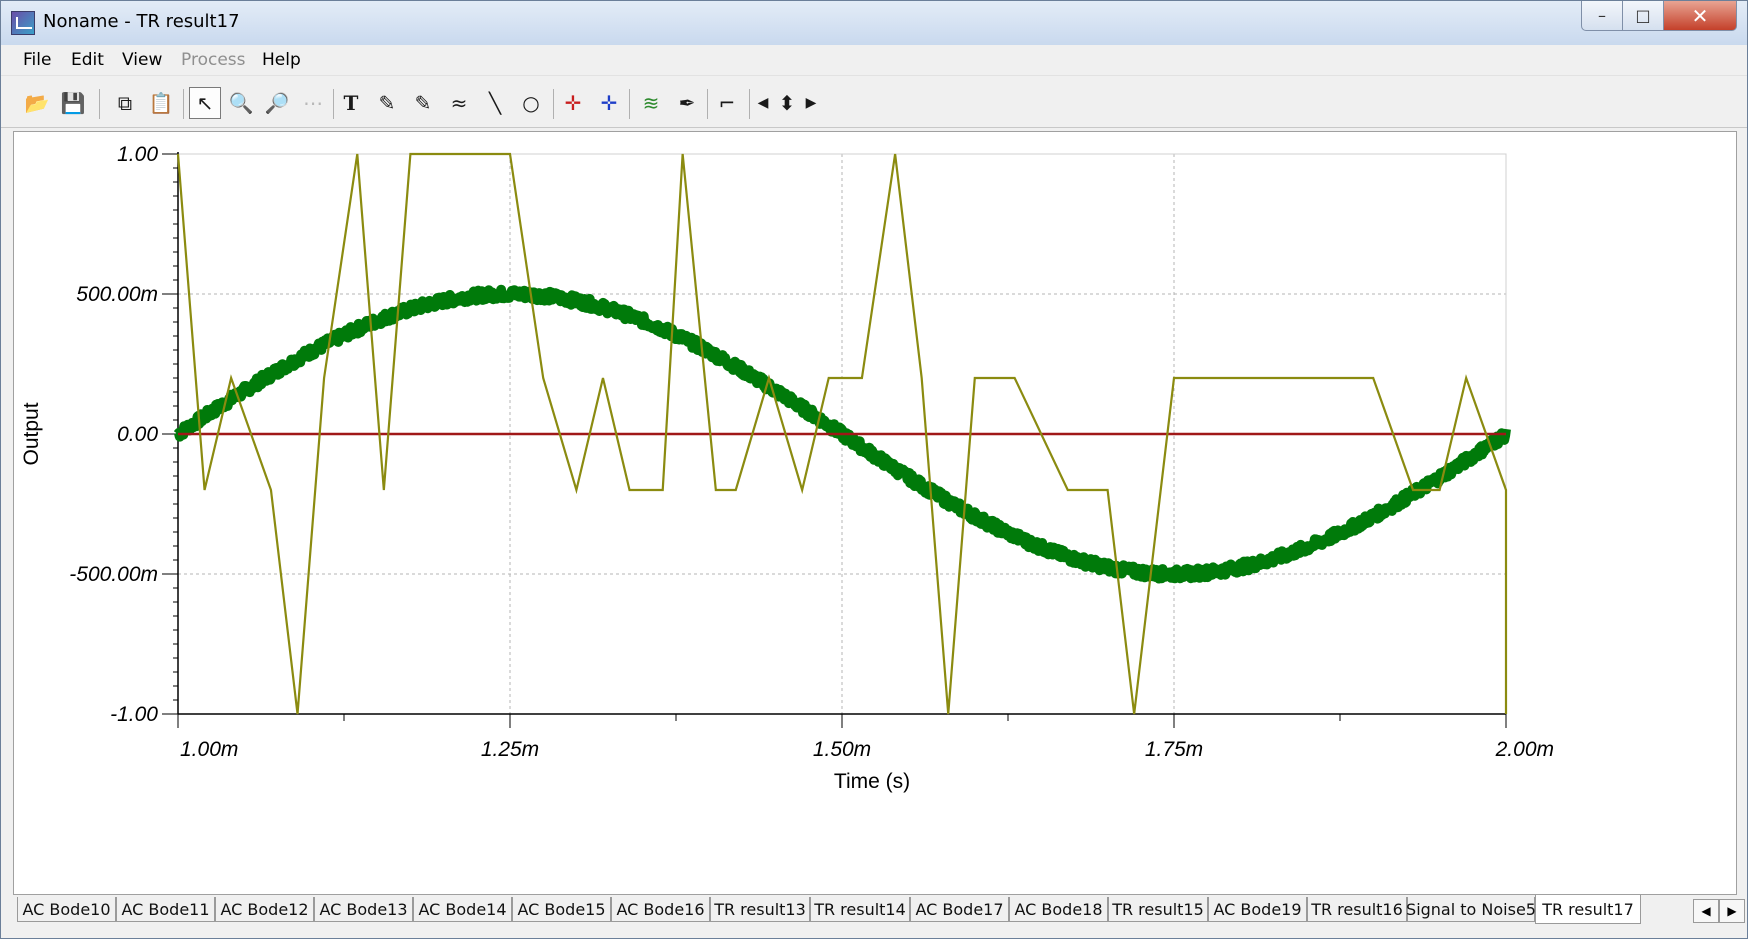 Image resolution: width=1748 pixels, height=939 pixels. I want to click on tab-scroll-right-button: ▶, so click(1732, 911).